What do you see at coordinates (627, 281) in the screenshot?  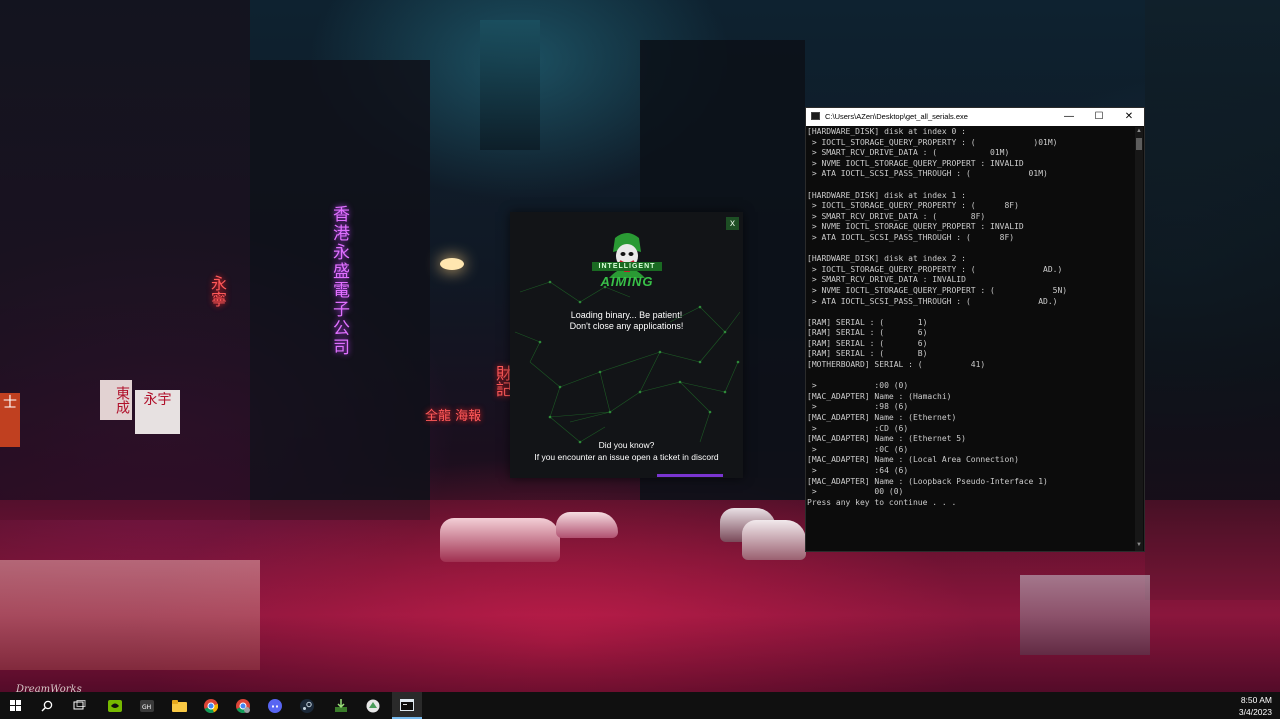 I see `logo-text-bottom: AIMING` at bounding box center [627, 281].